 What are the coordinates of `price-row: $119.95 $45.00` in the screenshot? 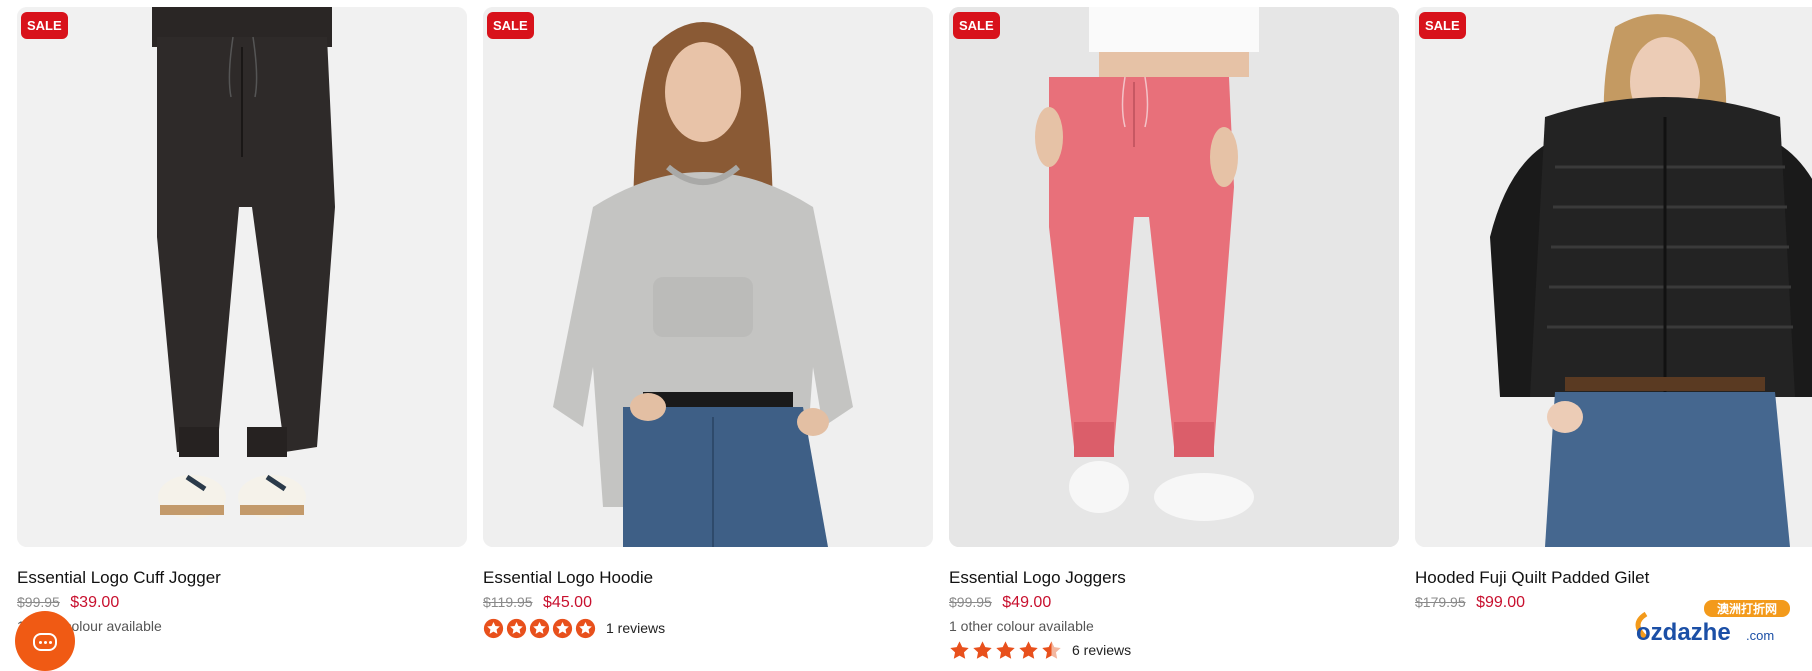 It's located at (708, 602).